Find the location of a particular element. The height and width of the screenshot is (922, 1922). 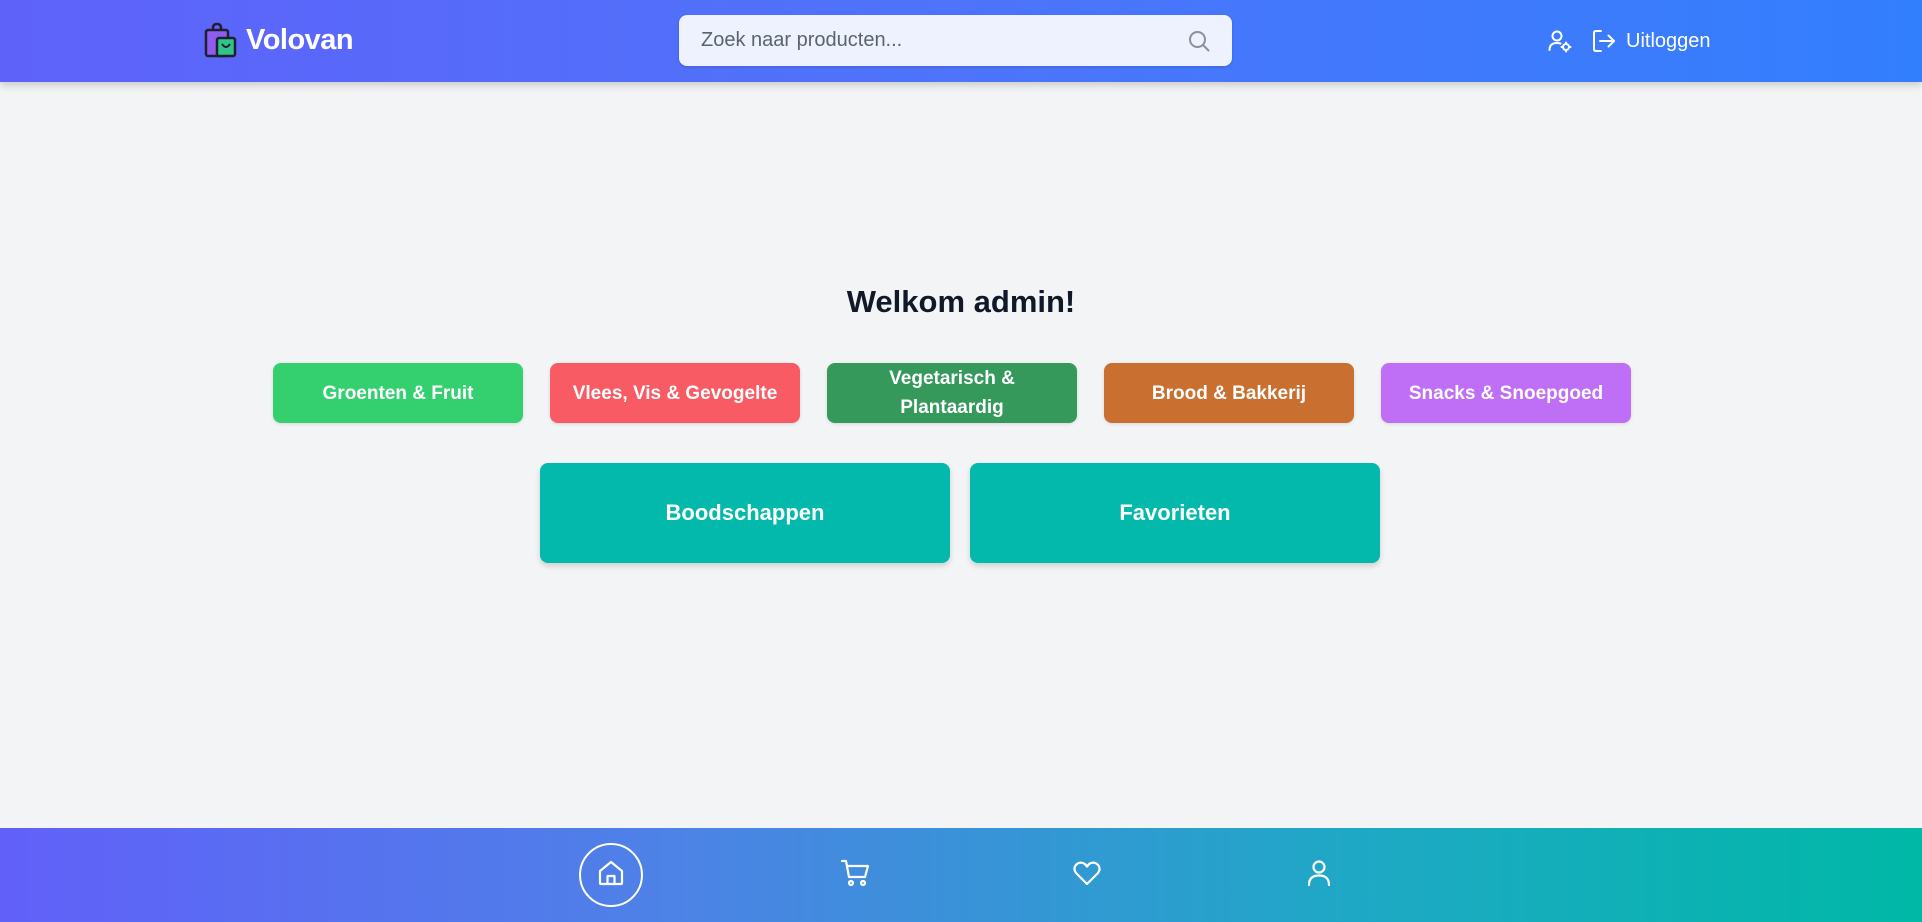

header-actions: Uitloggen is located at coordinates (1628, 41).